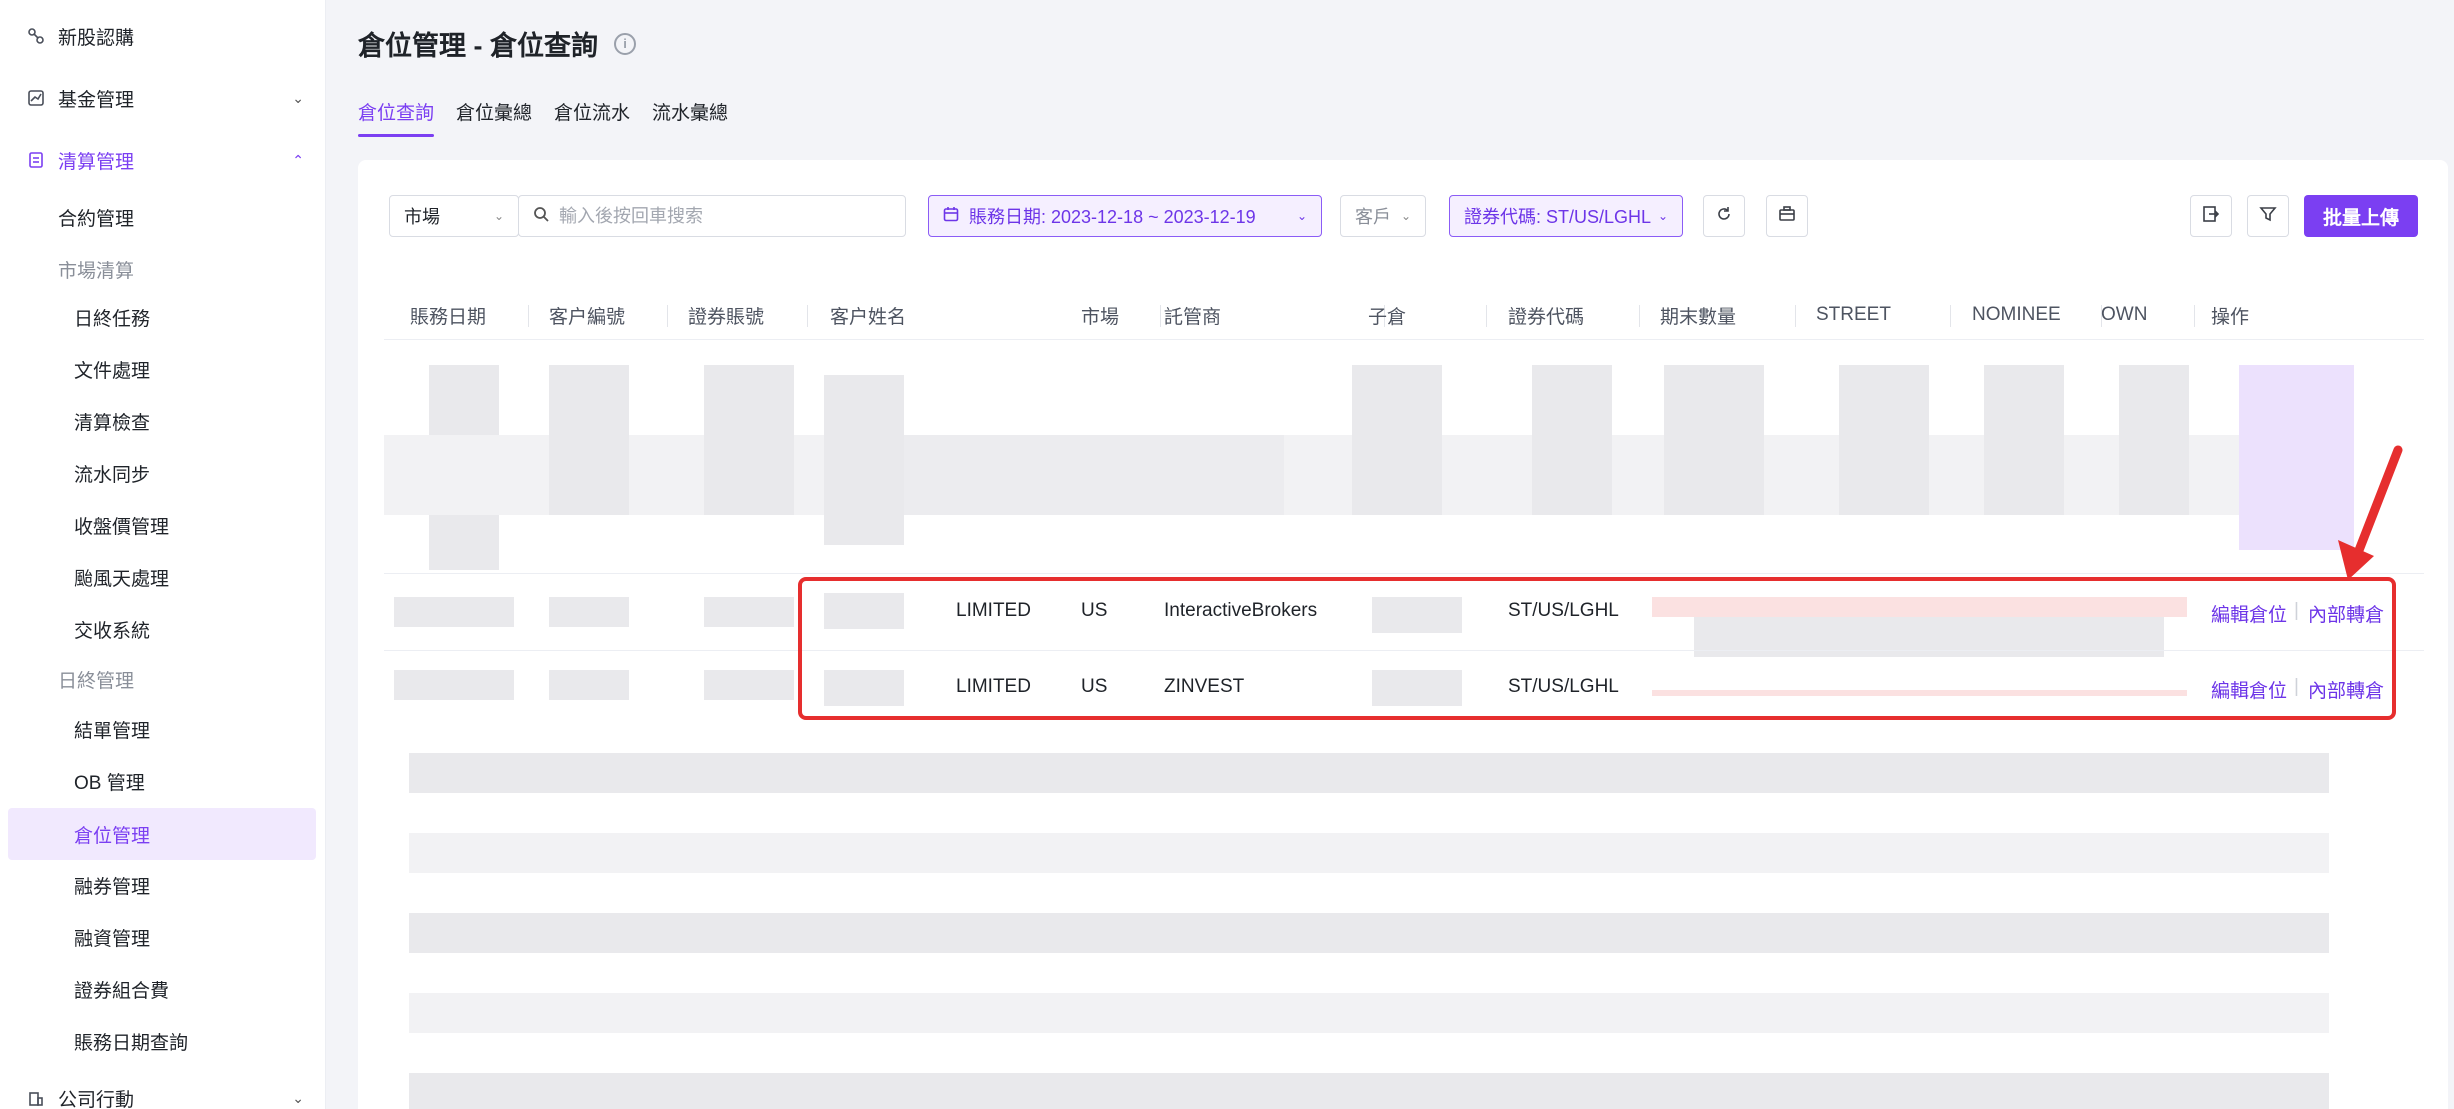  I want to click on security-code-filter: 證券代碼: ST/US/LGHL ⌄, so click(1566, 216).